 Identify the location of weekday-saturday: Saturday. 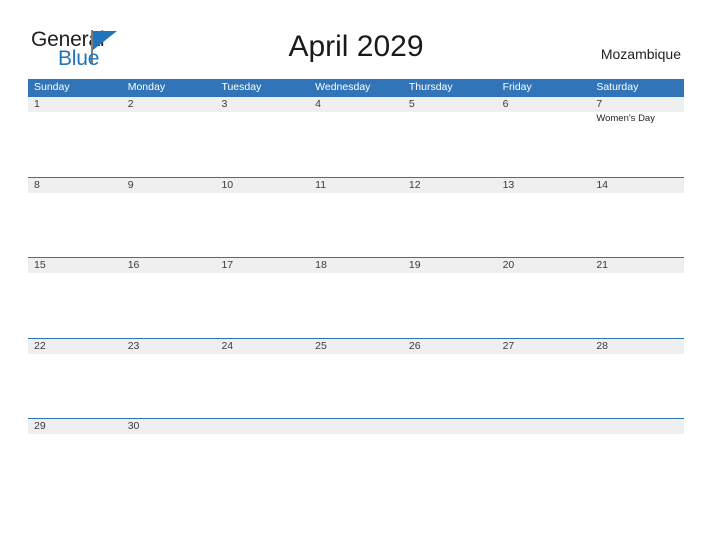
(617, 87).